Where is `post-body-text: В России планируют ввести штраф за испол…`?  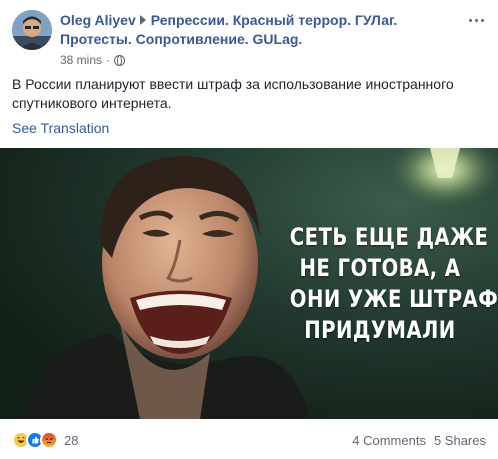
post-body-text: В России планируют ввести штраф за испол… is located at coordinates (233, 93).